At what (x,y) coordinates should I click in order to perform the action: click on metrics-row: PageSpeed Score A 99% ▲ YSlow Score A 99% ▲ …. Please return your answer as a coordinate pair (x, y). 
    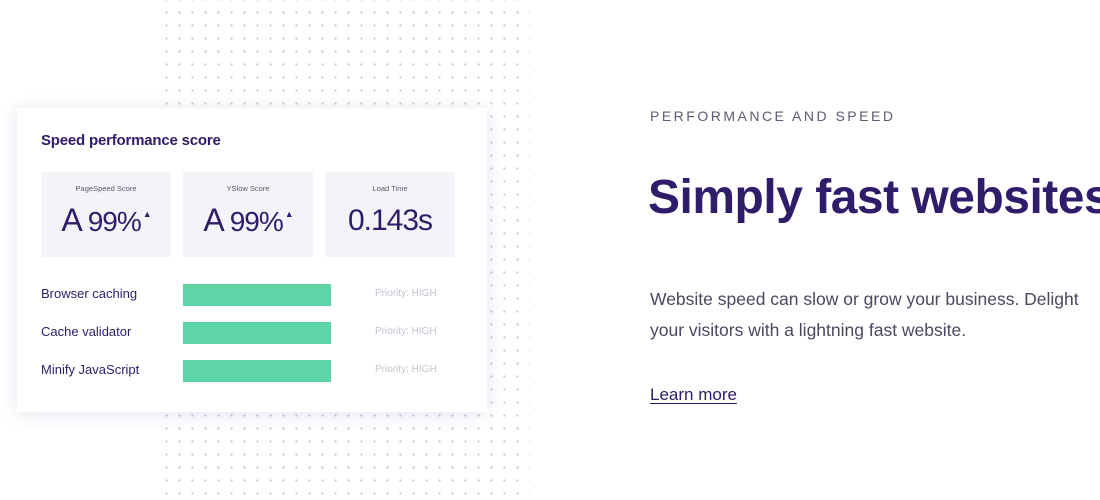
    Looking at the image, I should click on (248, 214).